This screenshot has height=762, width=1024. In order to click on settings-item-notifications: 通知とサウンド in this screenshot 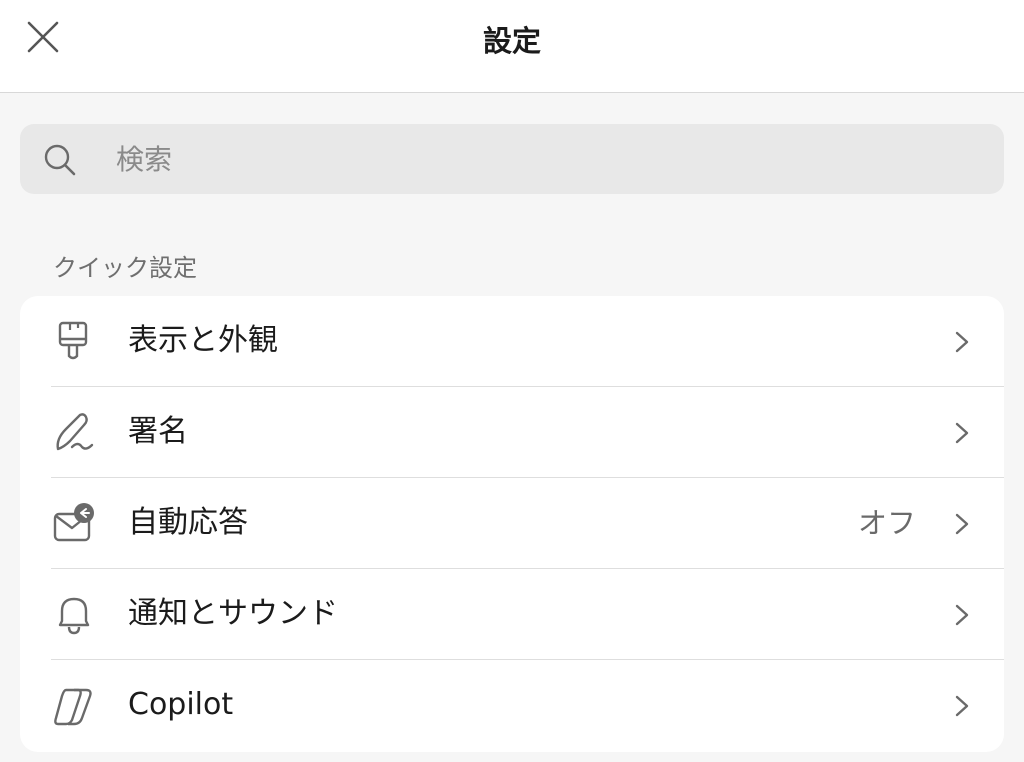, I will do `click(512, 614)`.